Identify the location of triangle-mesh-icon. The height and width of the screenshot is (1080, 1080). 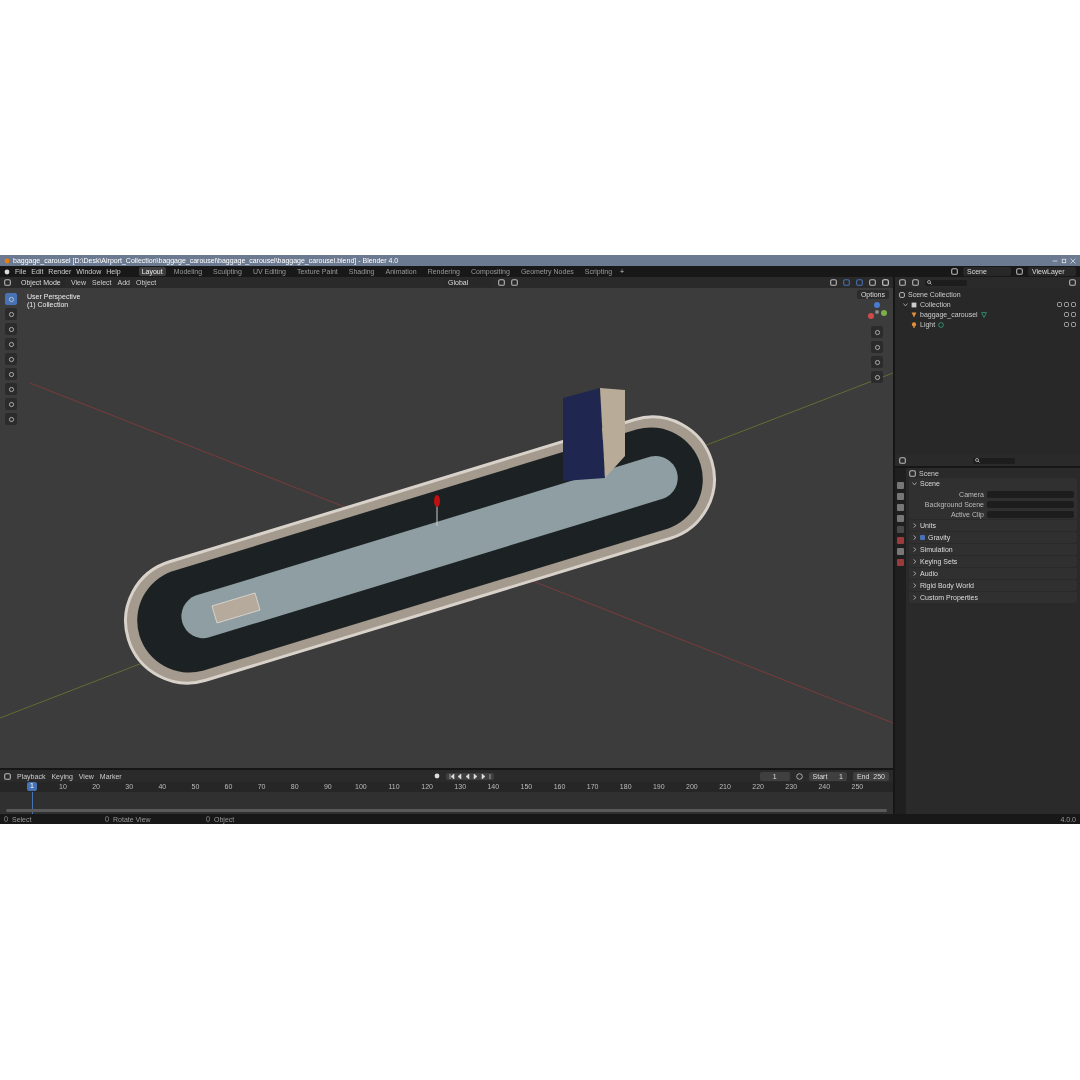
(914, 314).